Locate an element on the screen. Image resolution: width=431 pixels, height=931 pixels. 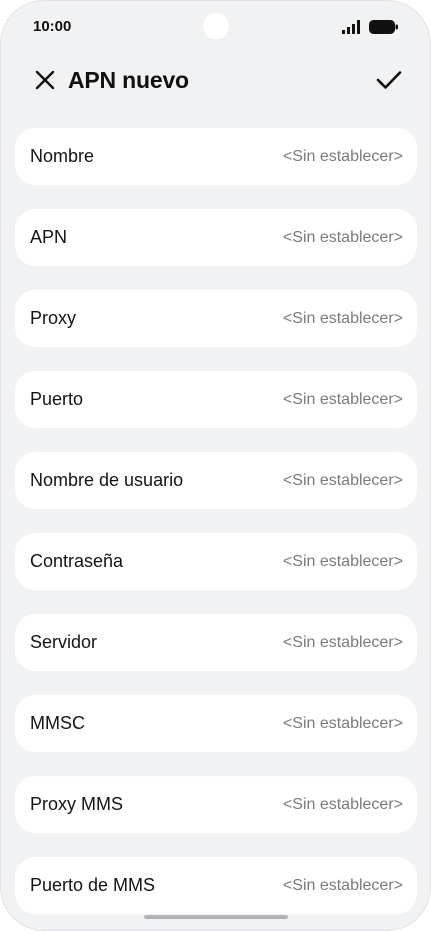
checkmark-icon is located at coordinates (389, 82).